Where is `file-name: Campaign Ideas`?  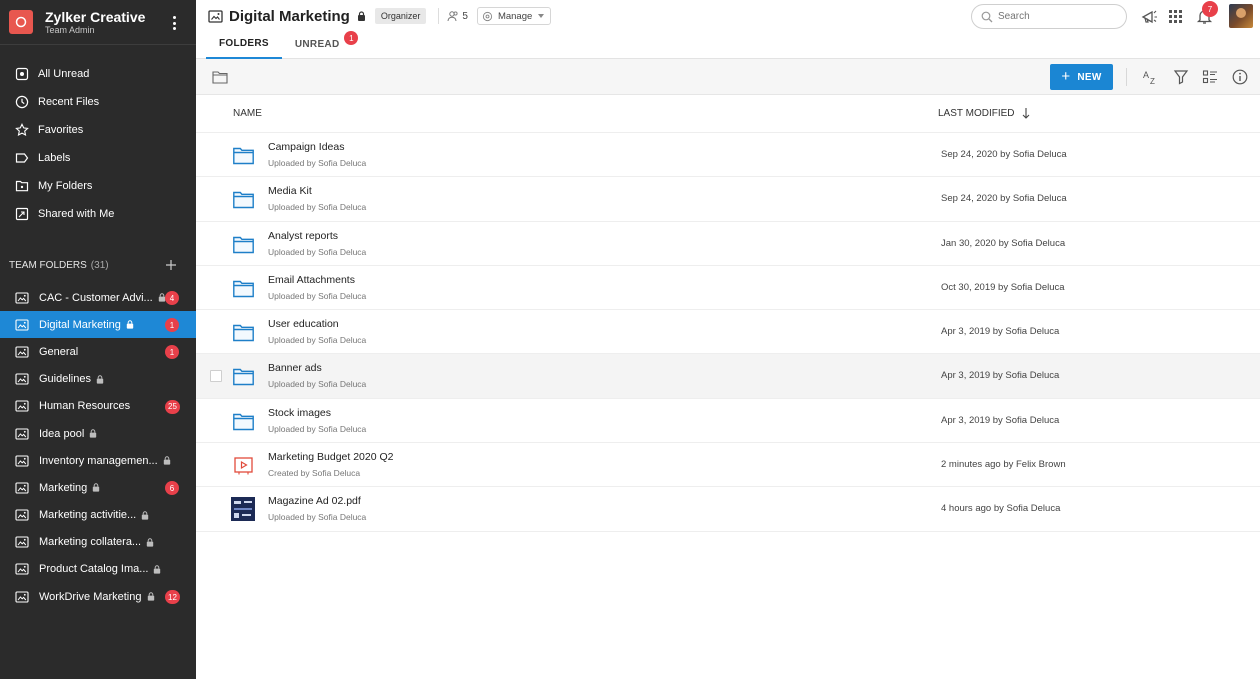
file-name: Campaign Ideas is located at coordinates (306, 147).